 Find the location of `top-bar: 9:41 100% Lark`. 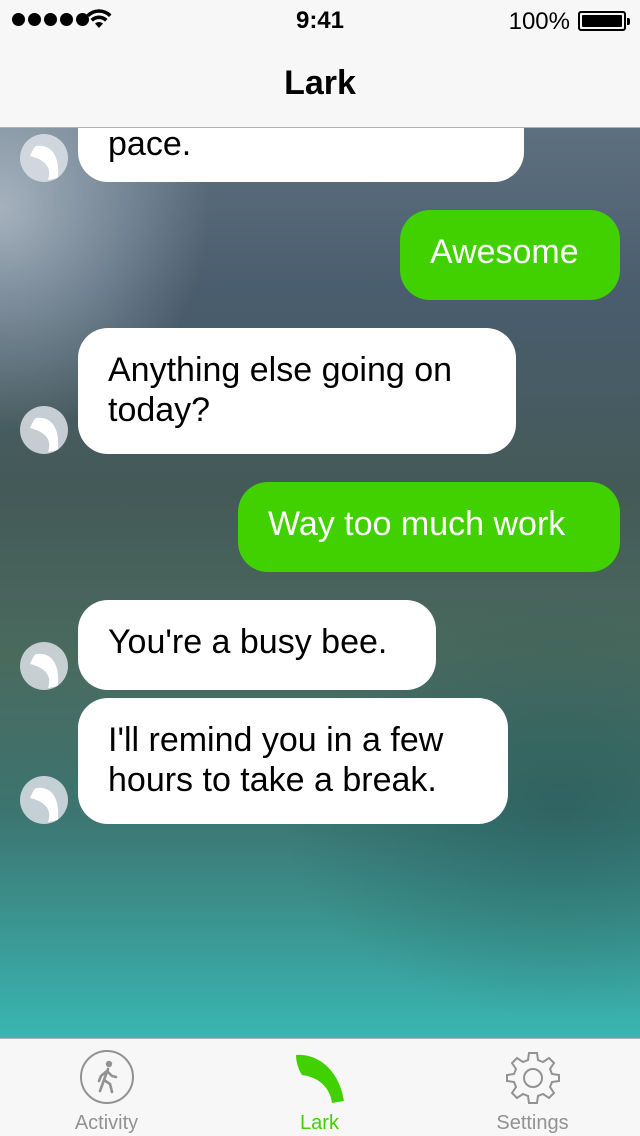

top-bar: 9:41 100% Lark is located at coordinates (320, 64).